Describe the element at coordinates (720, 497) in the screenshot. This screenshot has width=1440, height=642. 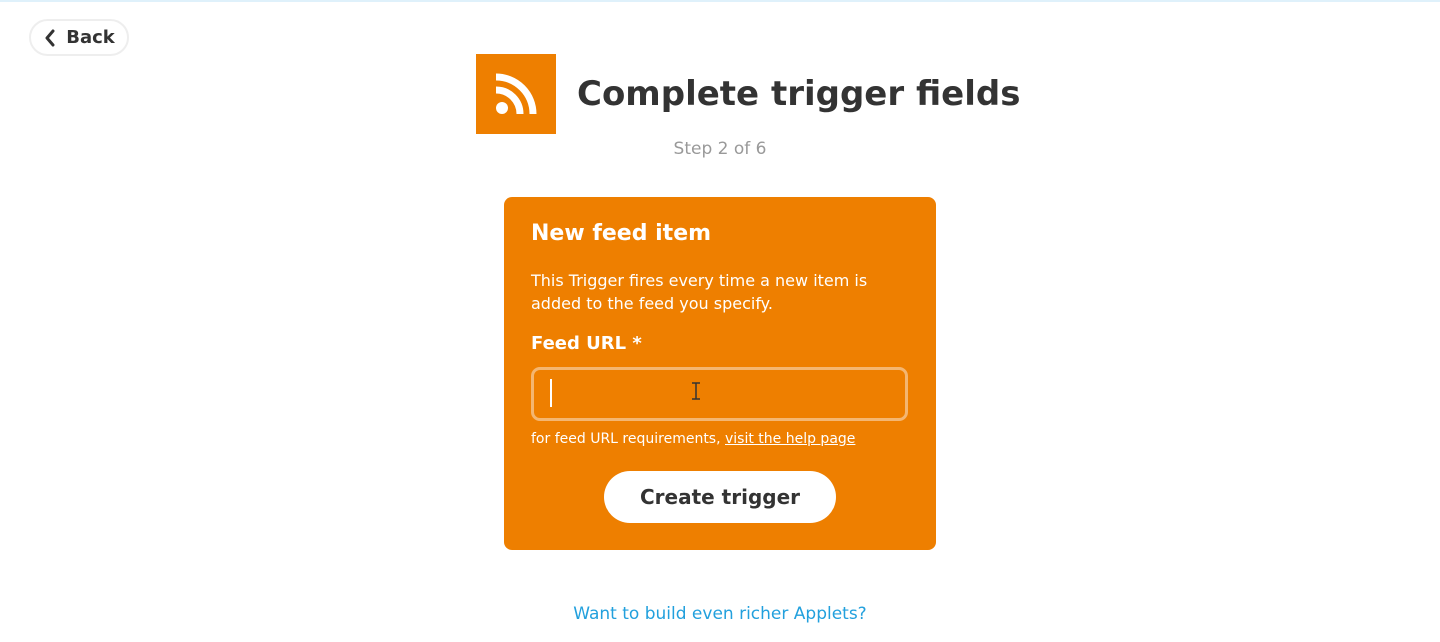
I see `create-trigger-button: Create trigger` at that location.